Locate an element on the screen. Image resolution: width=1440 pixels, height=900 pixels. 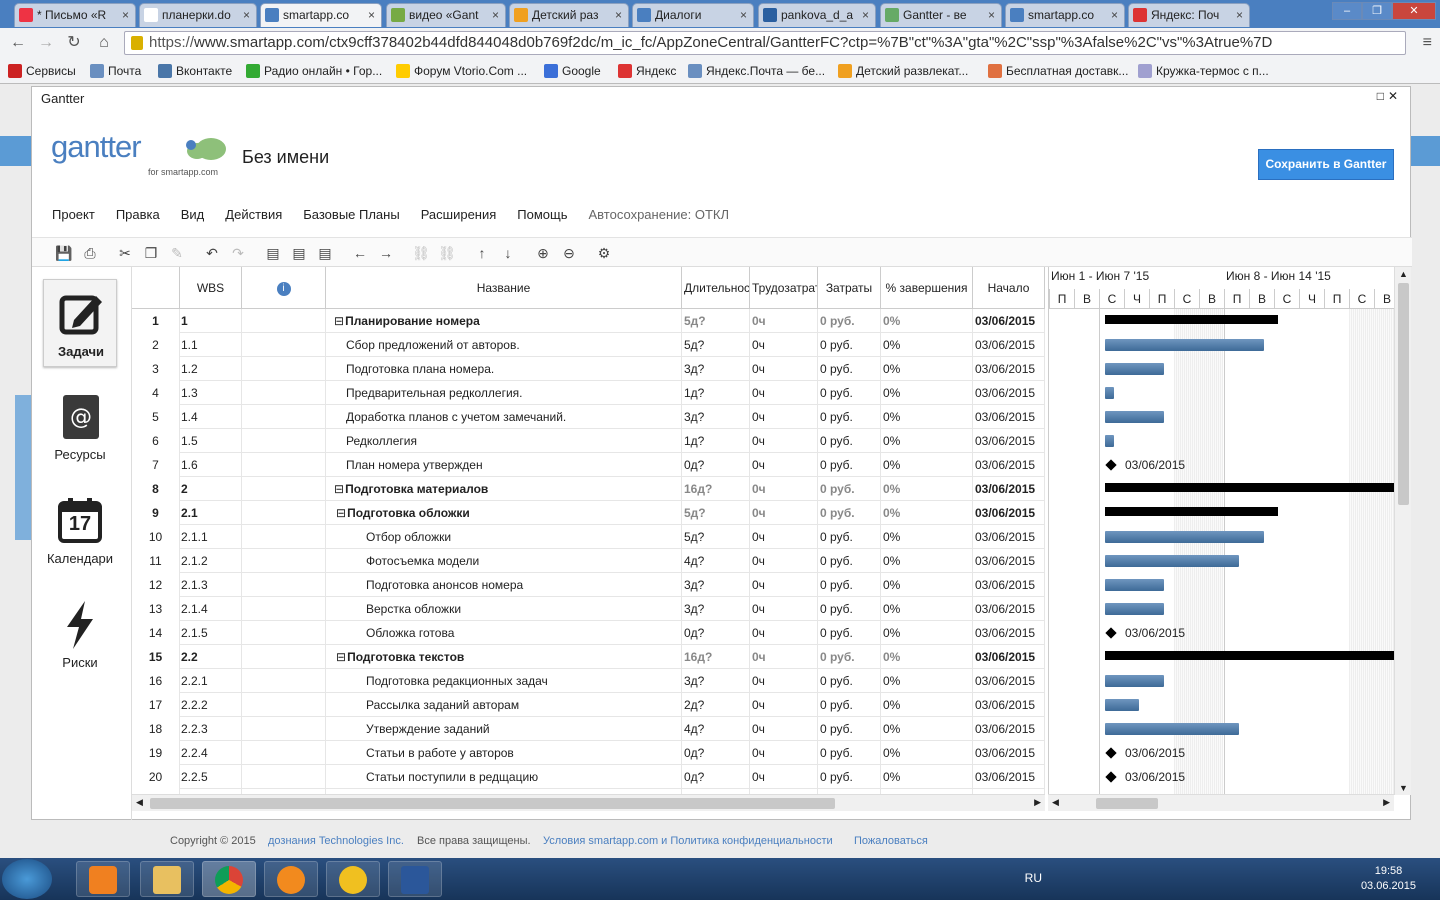
scroll-left-icon: ◀ is located at coordinates (139, 802).